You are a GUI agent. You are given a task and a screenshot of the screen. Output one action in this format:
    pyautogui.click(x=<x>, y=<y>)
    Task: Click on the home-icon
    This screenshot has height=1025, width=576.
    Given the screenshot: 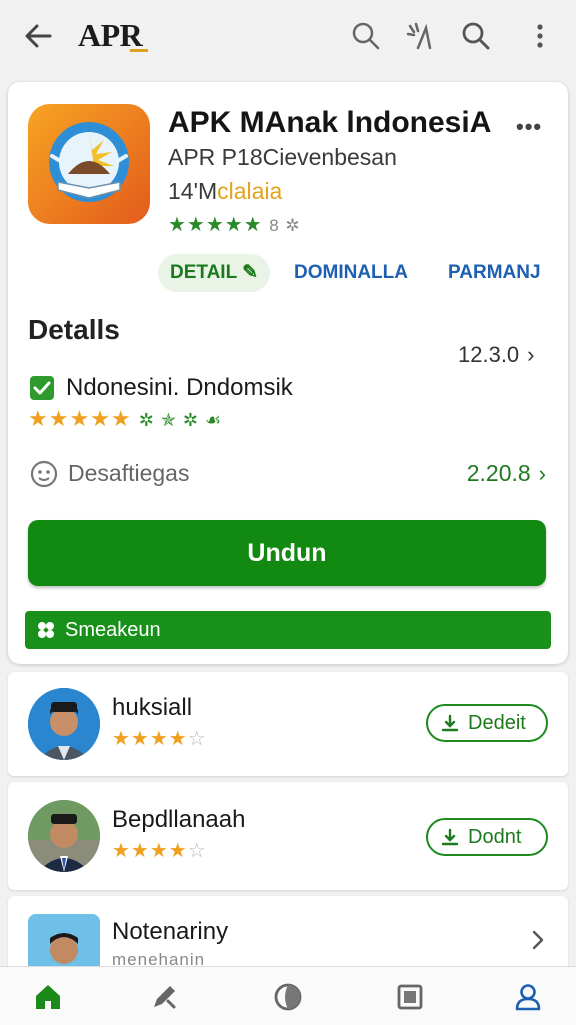 What is the action you would take?
    pyautogui.click(x=48, y=997)
    